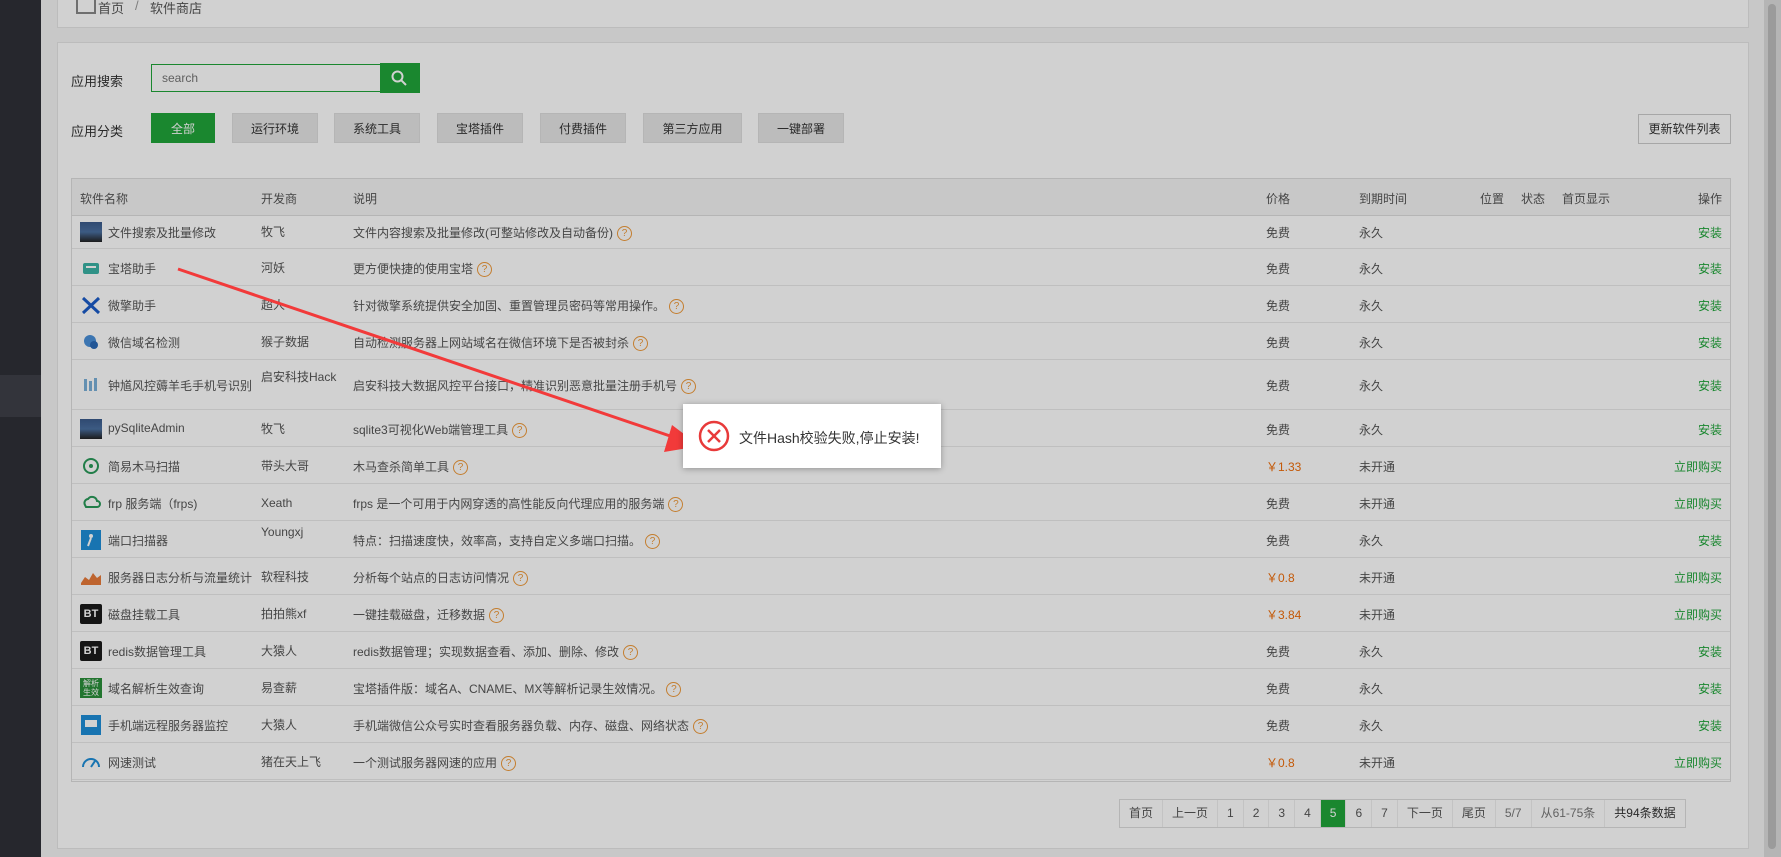 The width and height of the screenshot is (1781, 857). I want to click on error-toast: 文件Hash校验失败,停止安装!, so click(812, 436).